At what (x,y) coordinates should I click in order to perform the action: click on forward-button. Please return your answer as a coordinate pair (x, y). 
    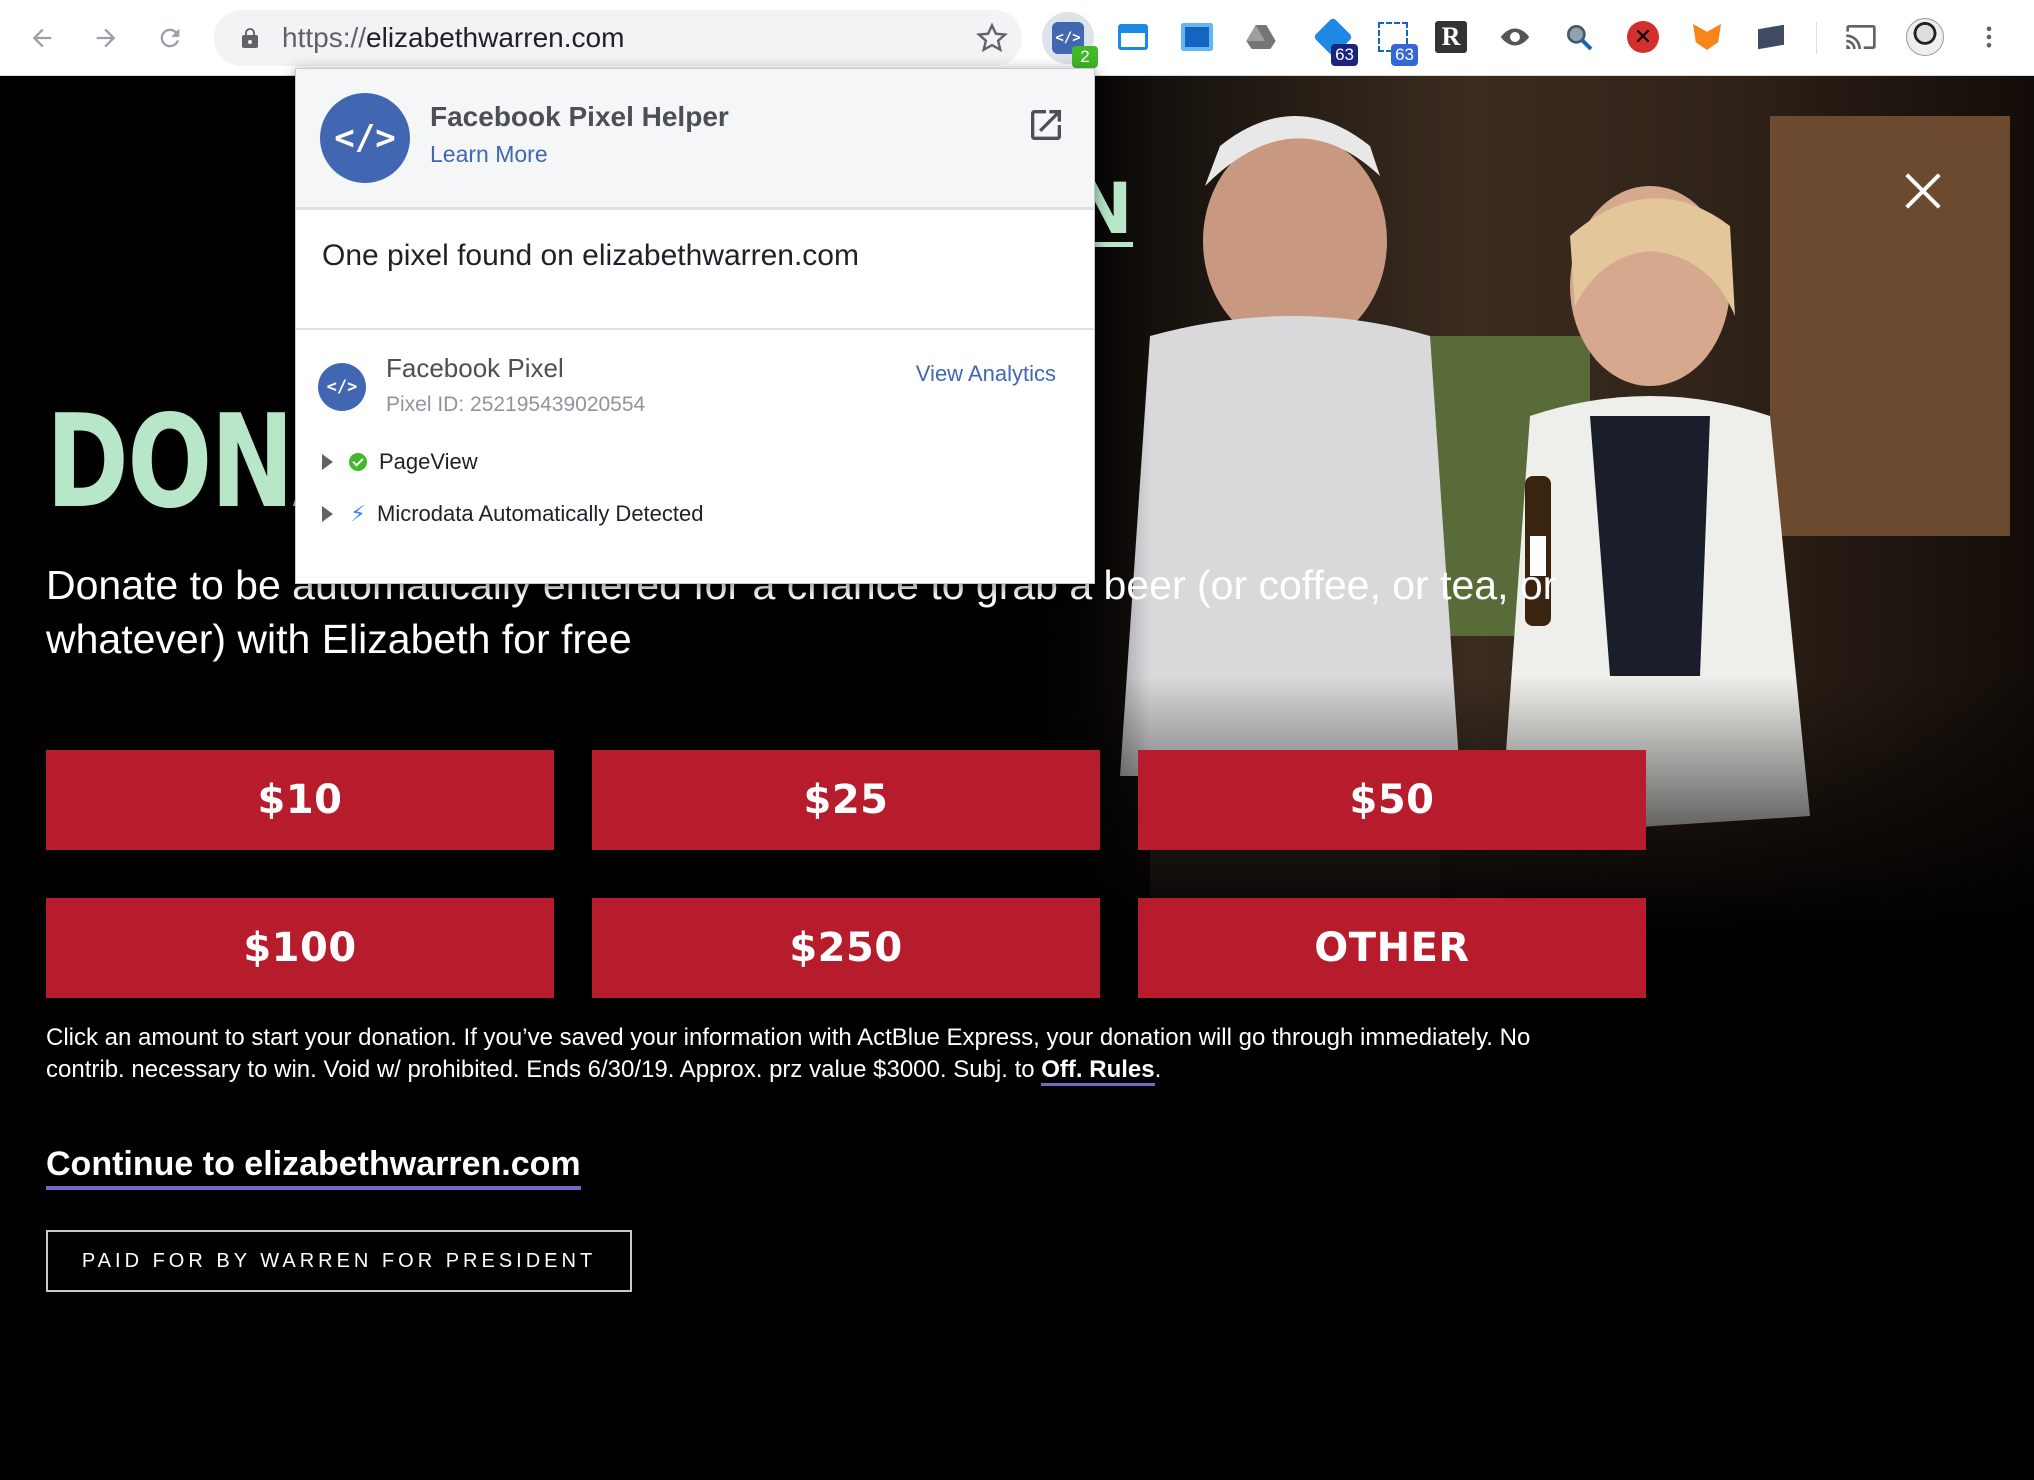
    Looking at the image, I should click on (106, 38).